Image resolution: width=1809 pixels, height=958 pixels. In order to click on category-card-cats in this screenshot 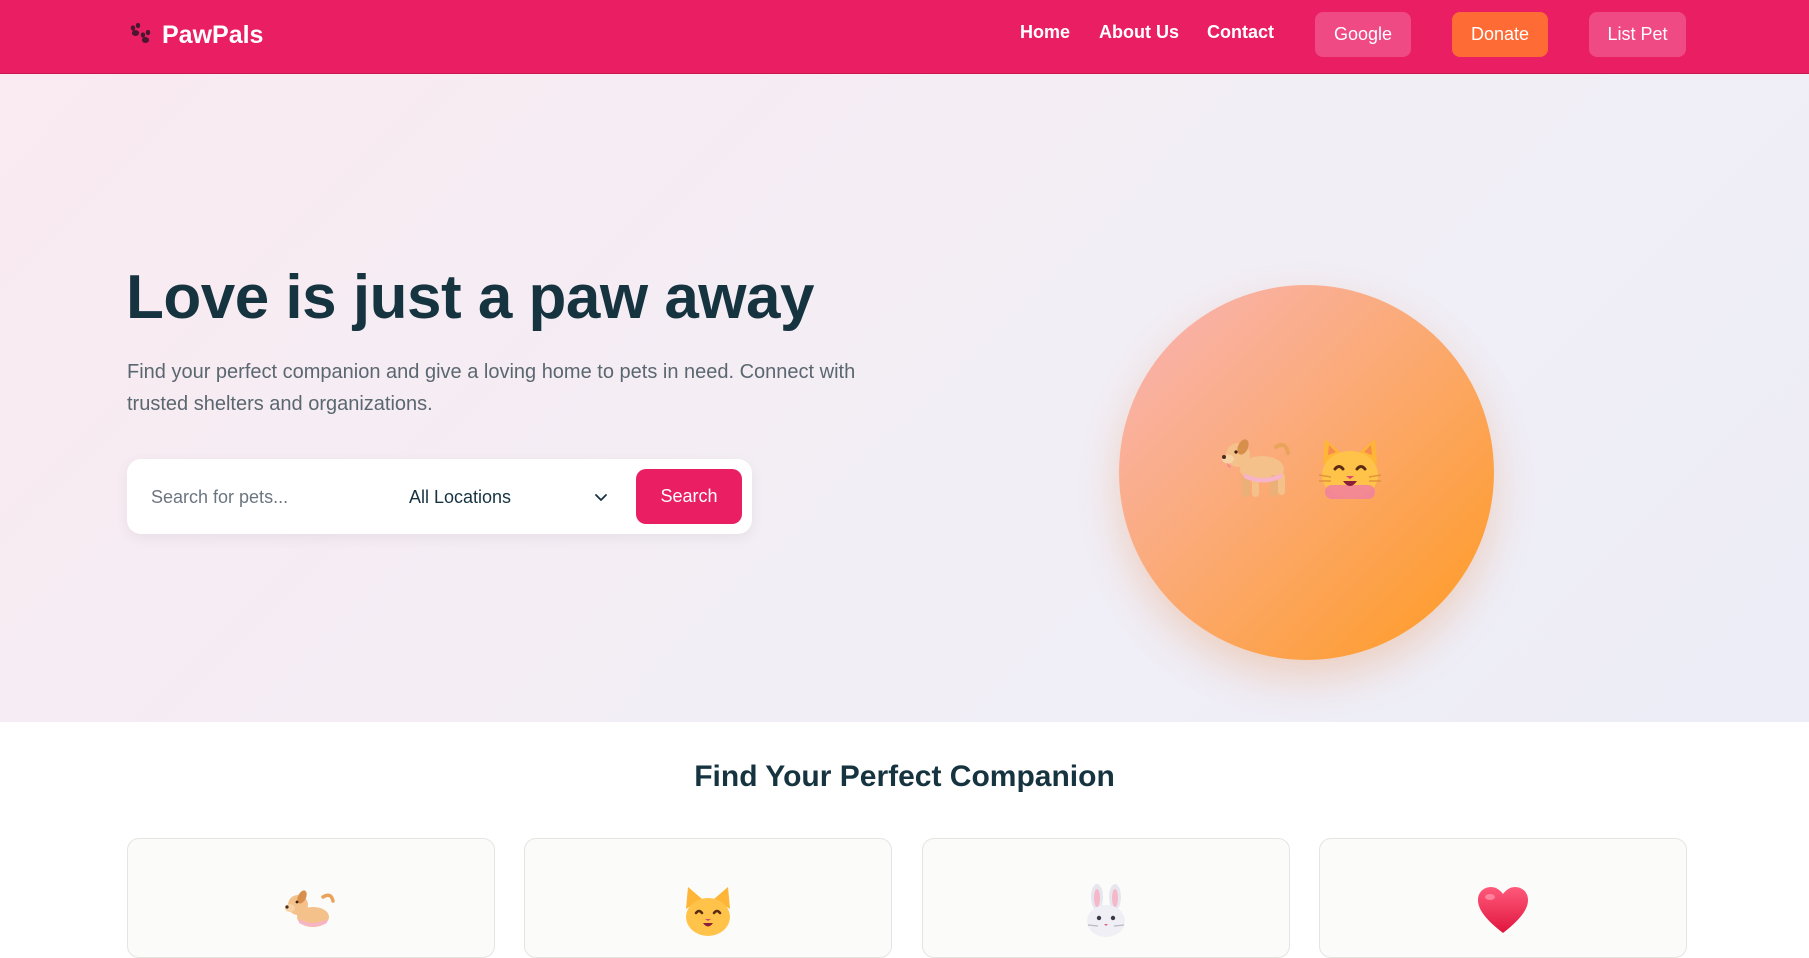, I will do `click(708, 898)`.